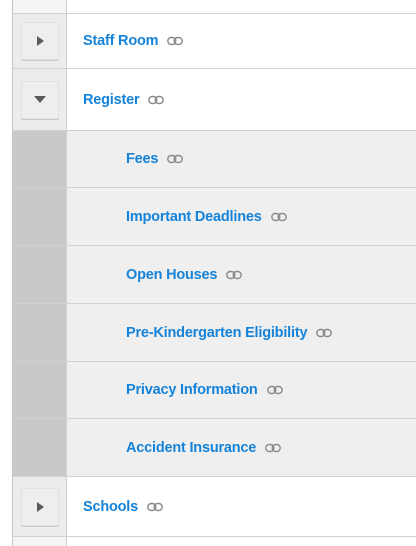 The width and height of the screenshot is (416, 546). Describe the element at coordinates (121, 41) in the screenshot. I see `tree-link-staff-room: Staff Room` at that location.